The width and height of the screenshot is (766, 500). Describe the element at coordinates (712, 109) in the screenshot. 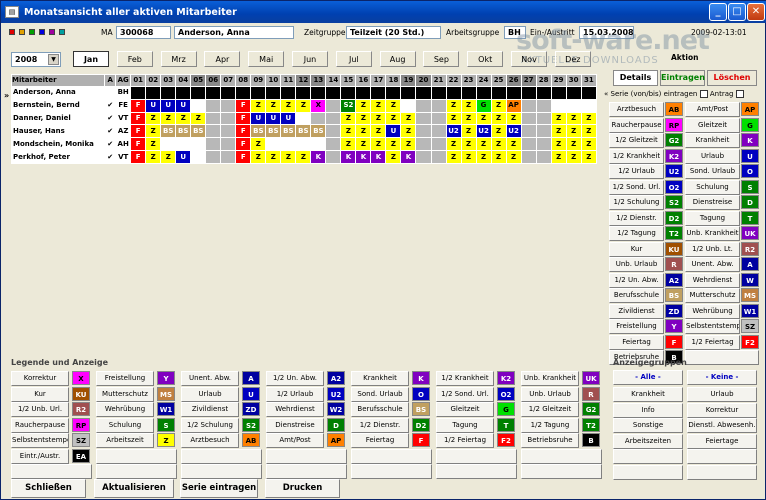

I see `absence-button-ap: Amt/Post` at that location.